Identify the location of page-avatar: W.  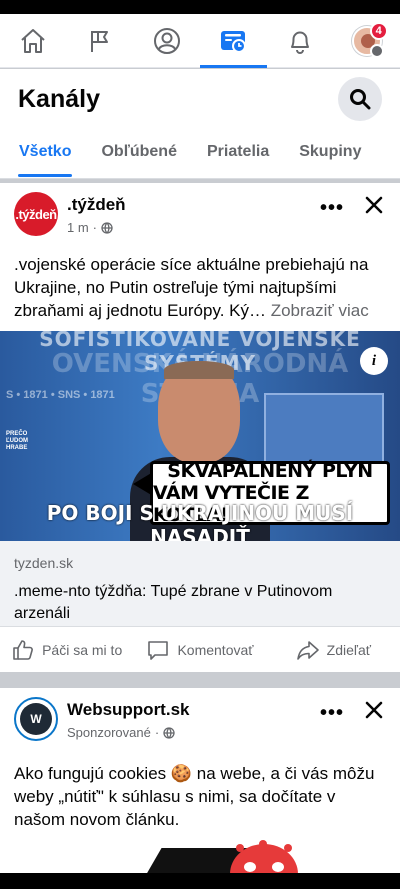
(36, 719).